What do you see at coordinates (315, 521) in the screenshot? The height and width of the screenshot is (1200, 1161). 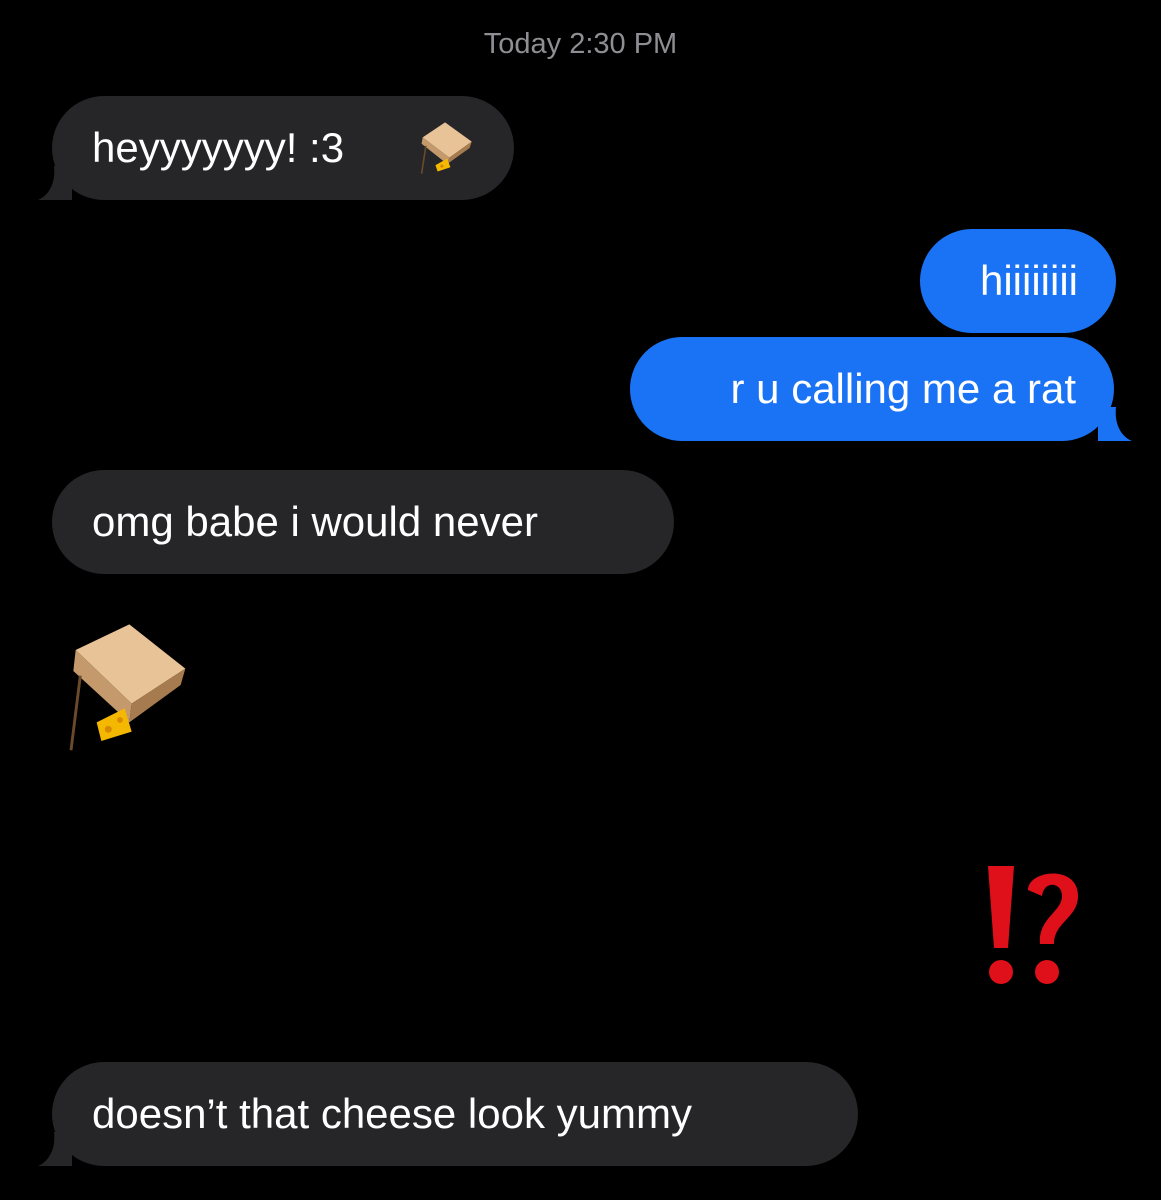 I see `message-text: omg babe i would never` at bounding box center [315, 521].